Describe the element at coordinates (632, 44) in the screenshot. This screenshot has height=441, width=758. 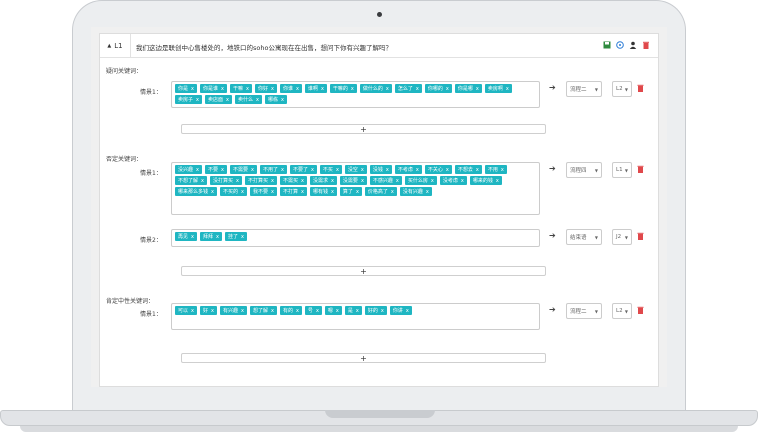
I see `user-icon` at that location.